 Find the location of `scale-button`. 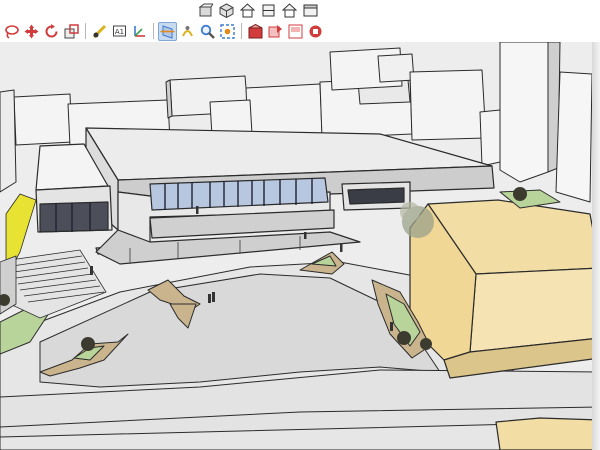

scale-button is located at coordinates (71, 31).